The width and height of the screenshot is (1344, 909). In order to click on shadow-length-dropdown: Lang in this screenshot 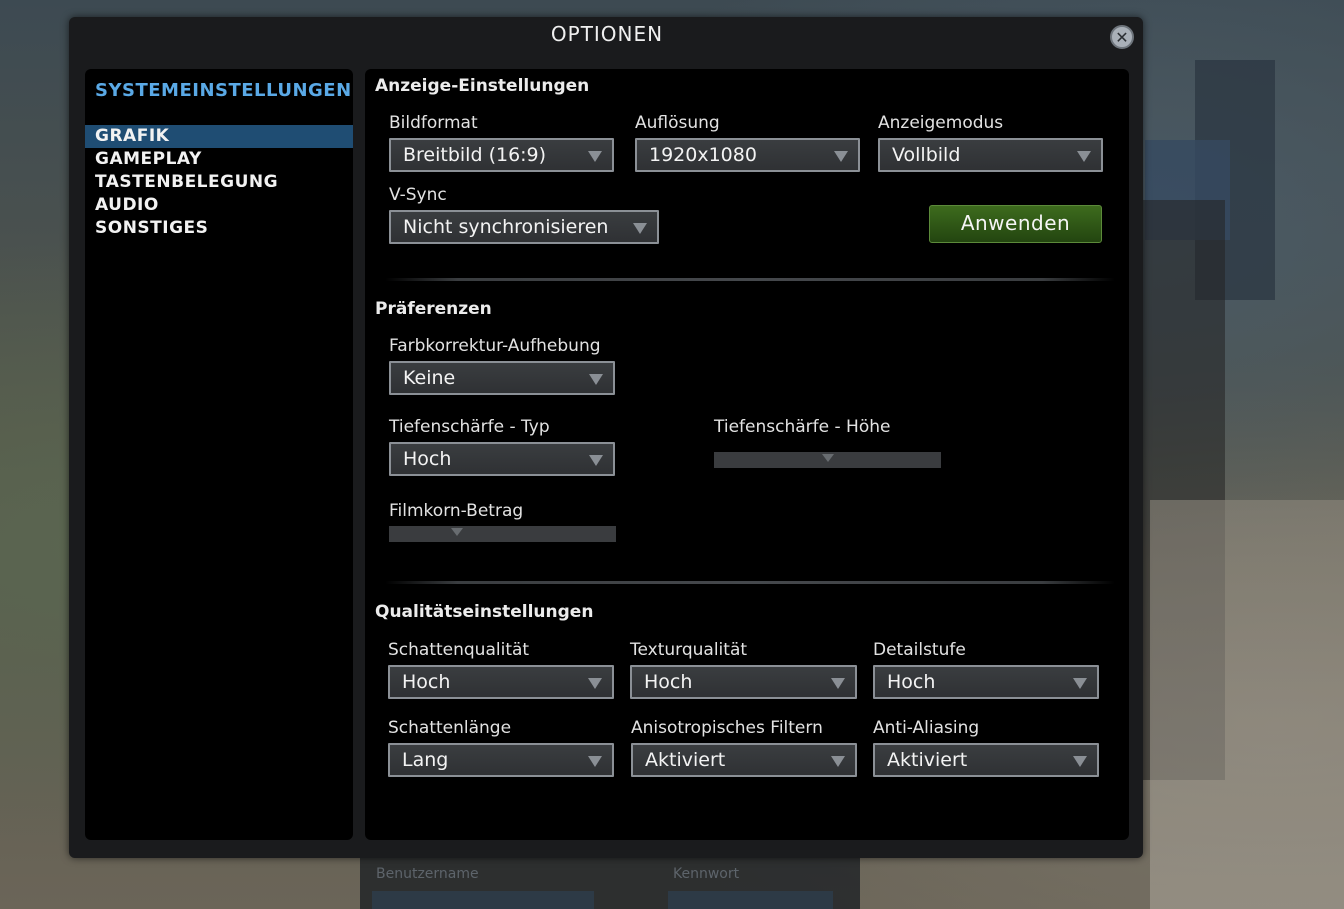, I will do `click(501, 760)`.